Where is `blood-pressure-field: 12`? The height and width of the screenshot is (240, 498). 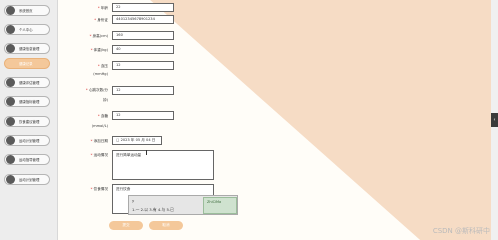 blood-pressure-field: 12 is located at coordinates (143, 65).